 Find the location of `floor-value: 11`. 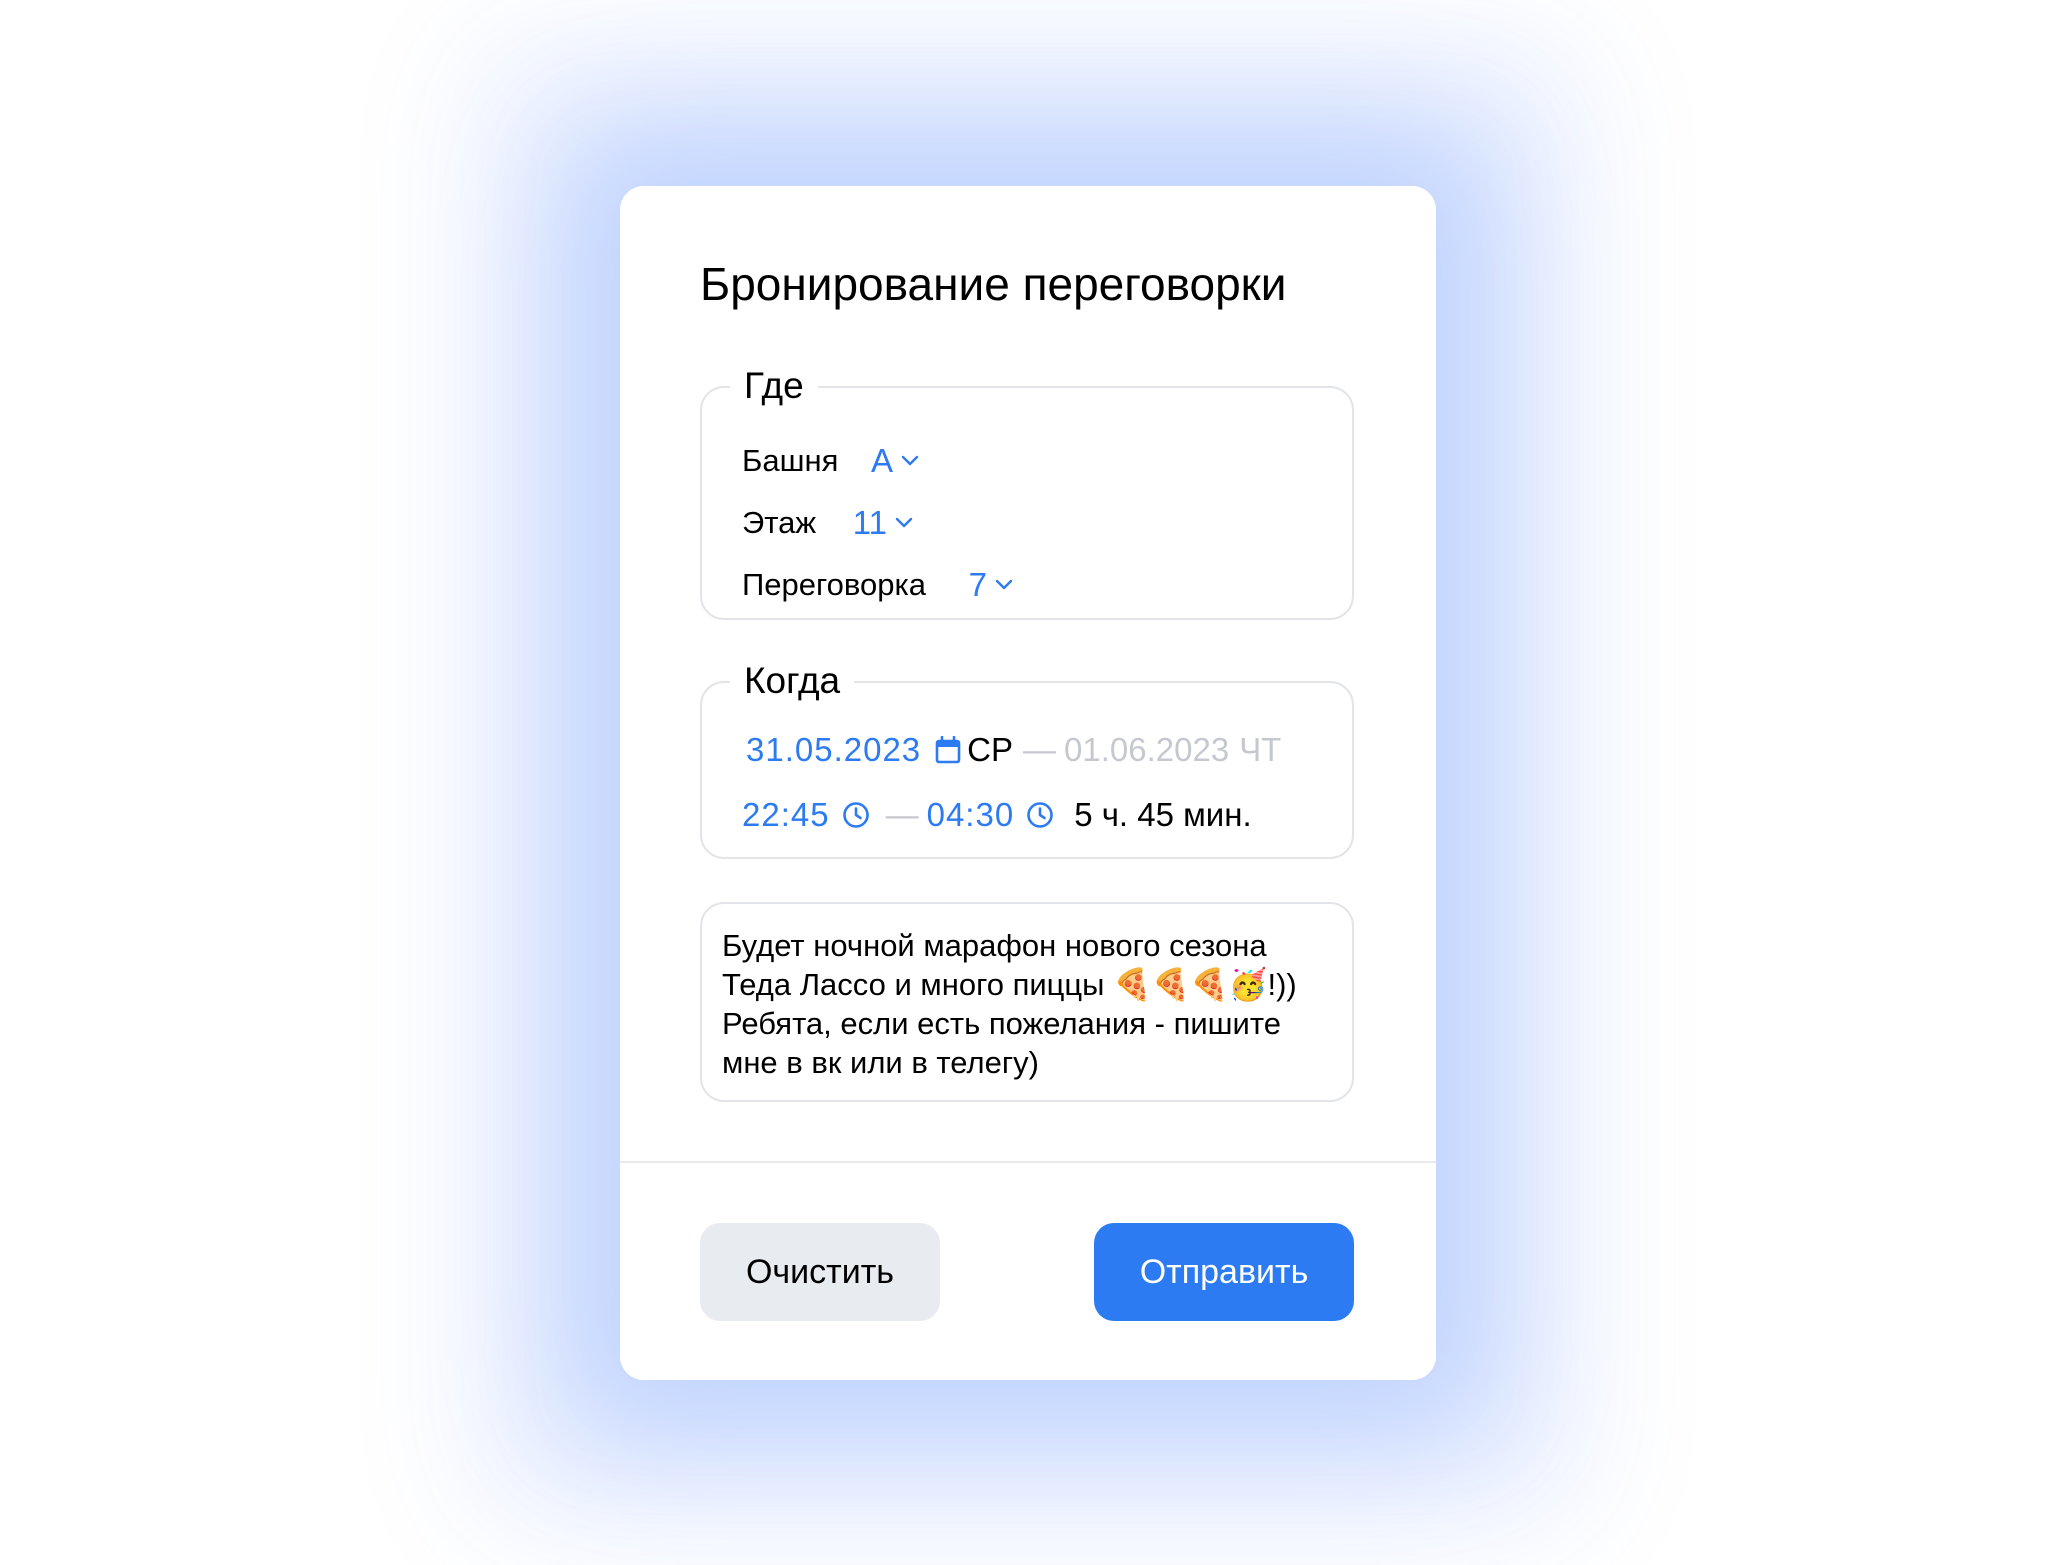

floor-value: 11 is located at coordinates (869, 522).